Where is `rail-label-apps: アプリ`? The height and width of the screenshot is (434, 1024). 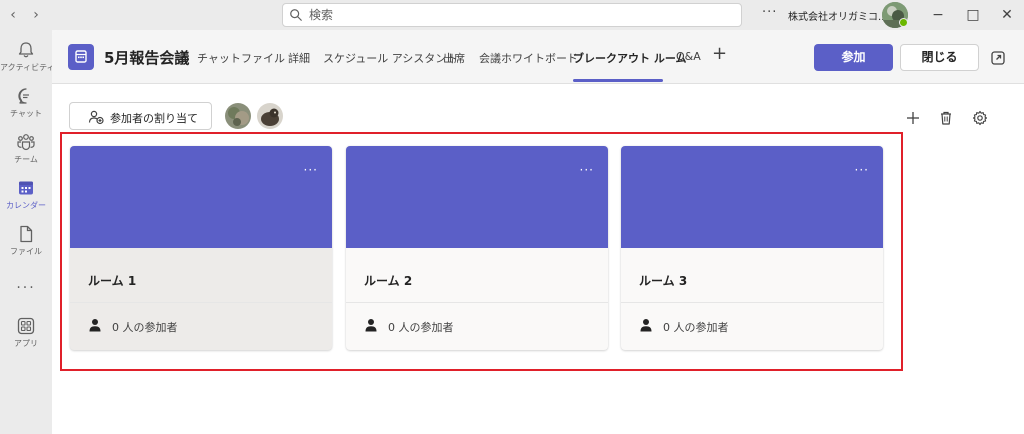 rail-label-apps: アプリ is located at coordinates (26, 343).